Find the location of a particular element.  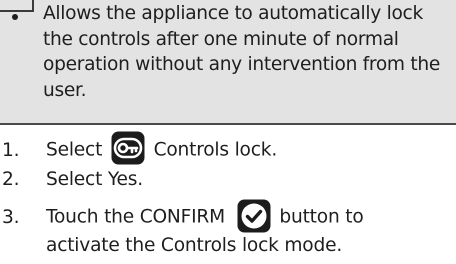

step-text-after: button to is located at coordinates (318, 217).